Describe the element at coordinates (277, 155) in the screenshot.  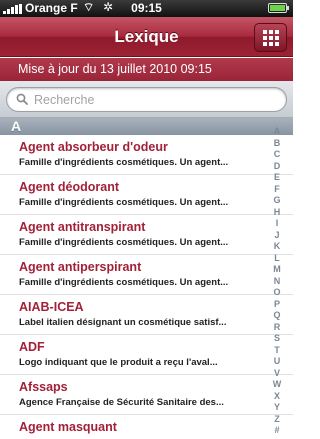
I see `index-letter: C` at that location.